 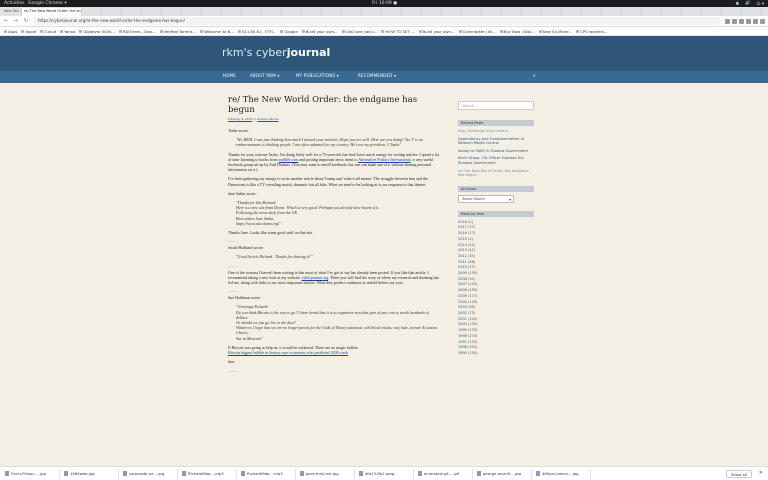 I want to click on download-item: animated-gif-....gif, so click(x=444, y=473).